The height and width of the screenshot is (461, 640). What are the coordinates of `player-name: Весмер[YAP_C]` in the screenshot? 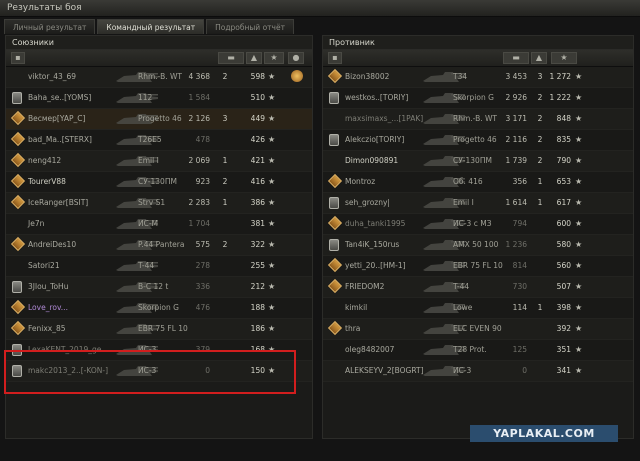 It's located at (56, 118).